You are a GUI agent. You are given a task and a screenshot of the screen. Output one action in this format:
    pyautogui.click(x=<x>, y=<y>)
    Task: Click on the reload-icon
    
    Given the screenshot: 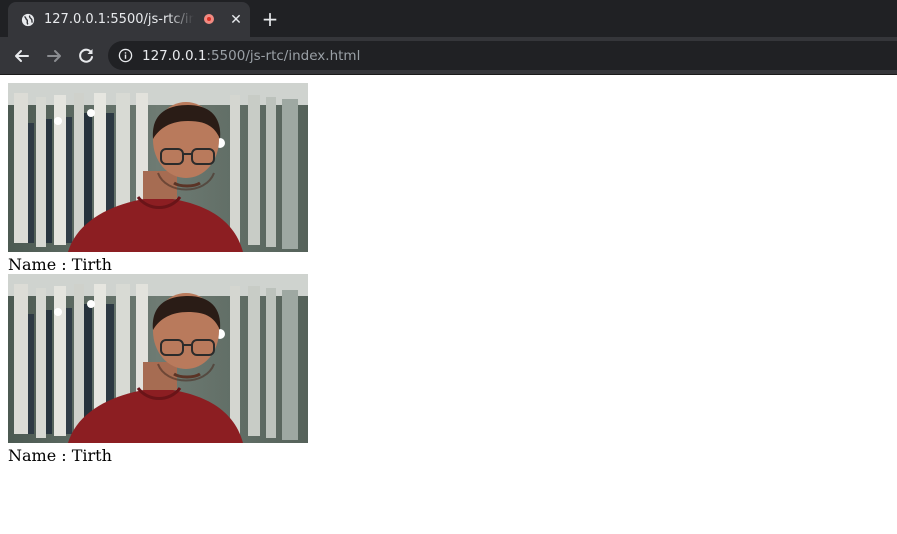 What is the action you would take?
    pyautogui.click(x=86, y=56)
    